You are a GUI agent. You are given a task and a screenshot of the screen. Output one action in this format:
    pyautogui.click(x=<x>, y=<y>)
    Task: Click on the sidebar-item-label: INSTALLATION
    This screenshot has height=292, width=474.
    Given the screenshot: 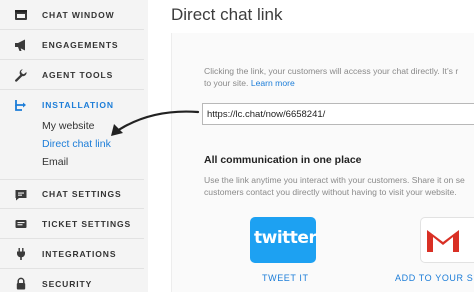 What is the action you would take?
    pyautogui.click(x=78, y=105)
    